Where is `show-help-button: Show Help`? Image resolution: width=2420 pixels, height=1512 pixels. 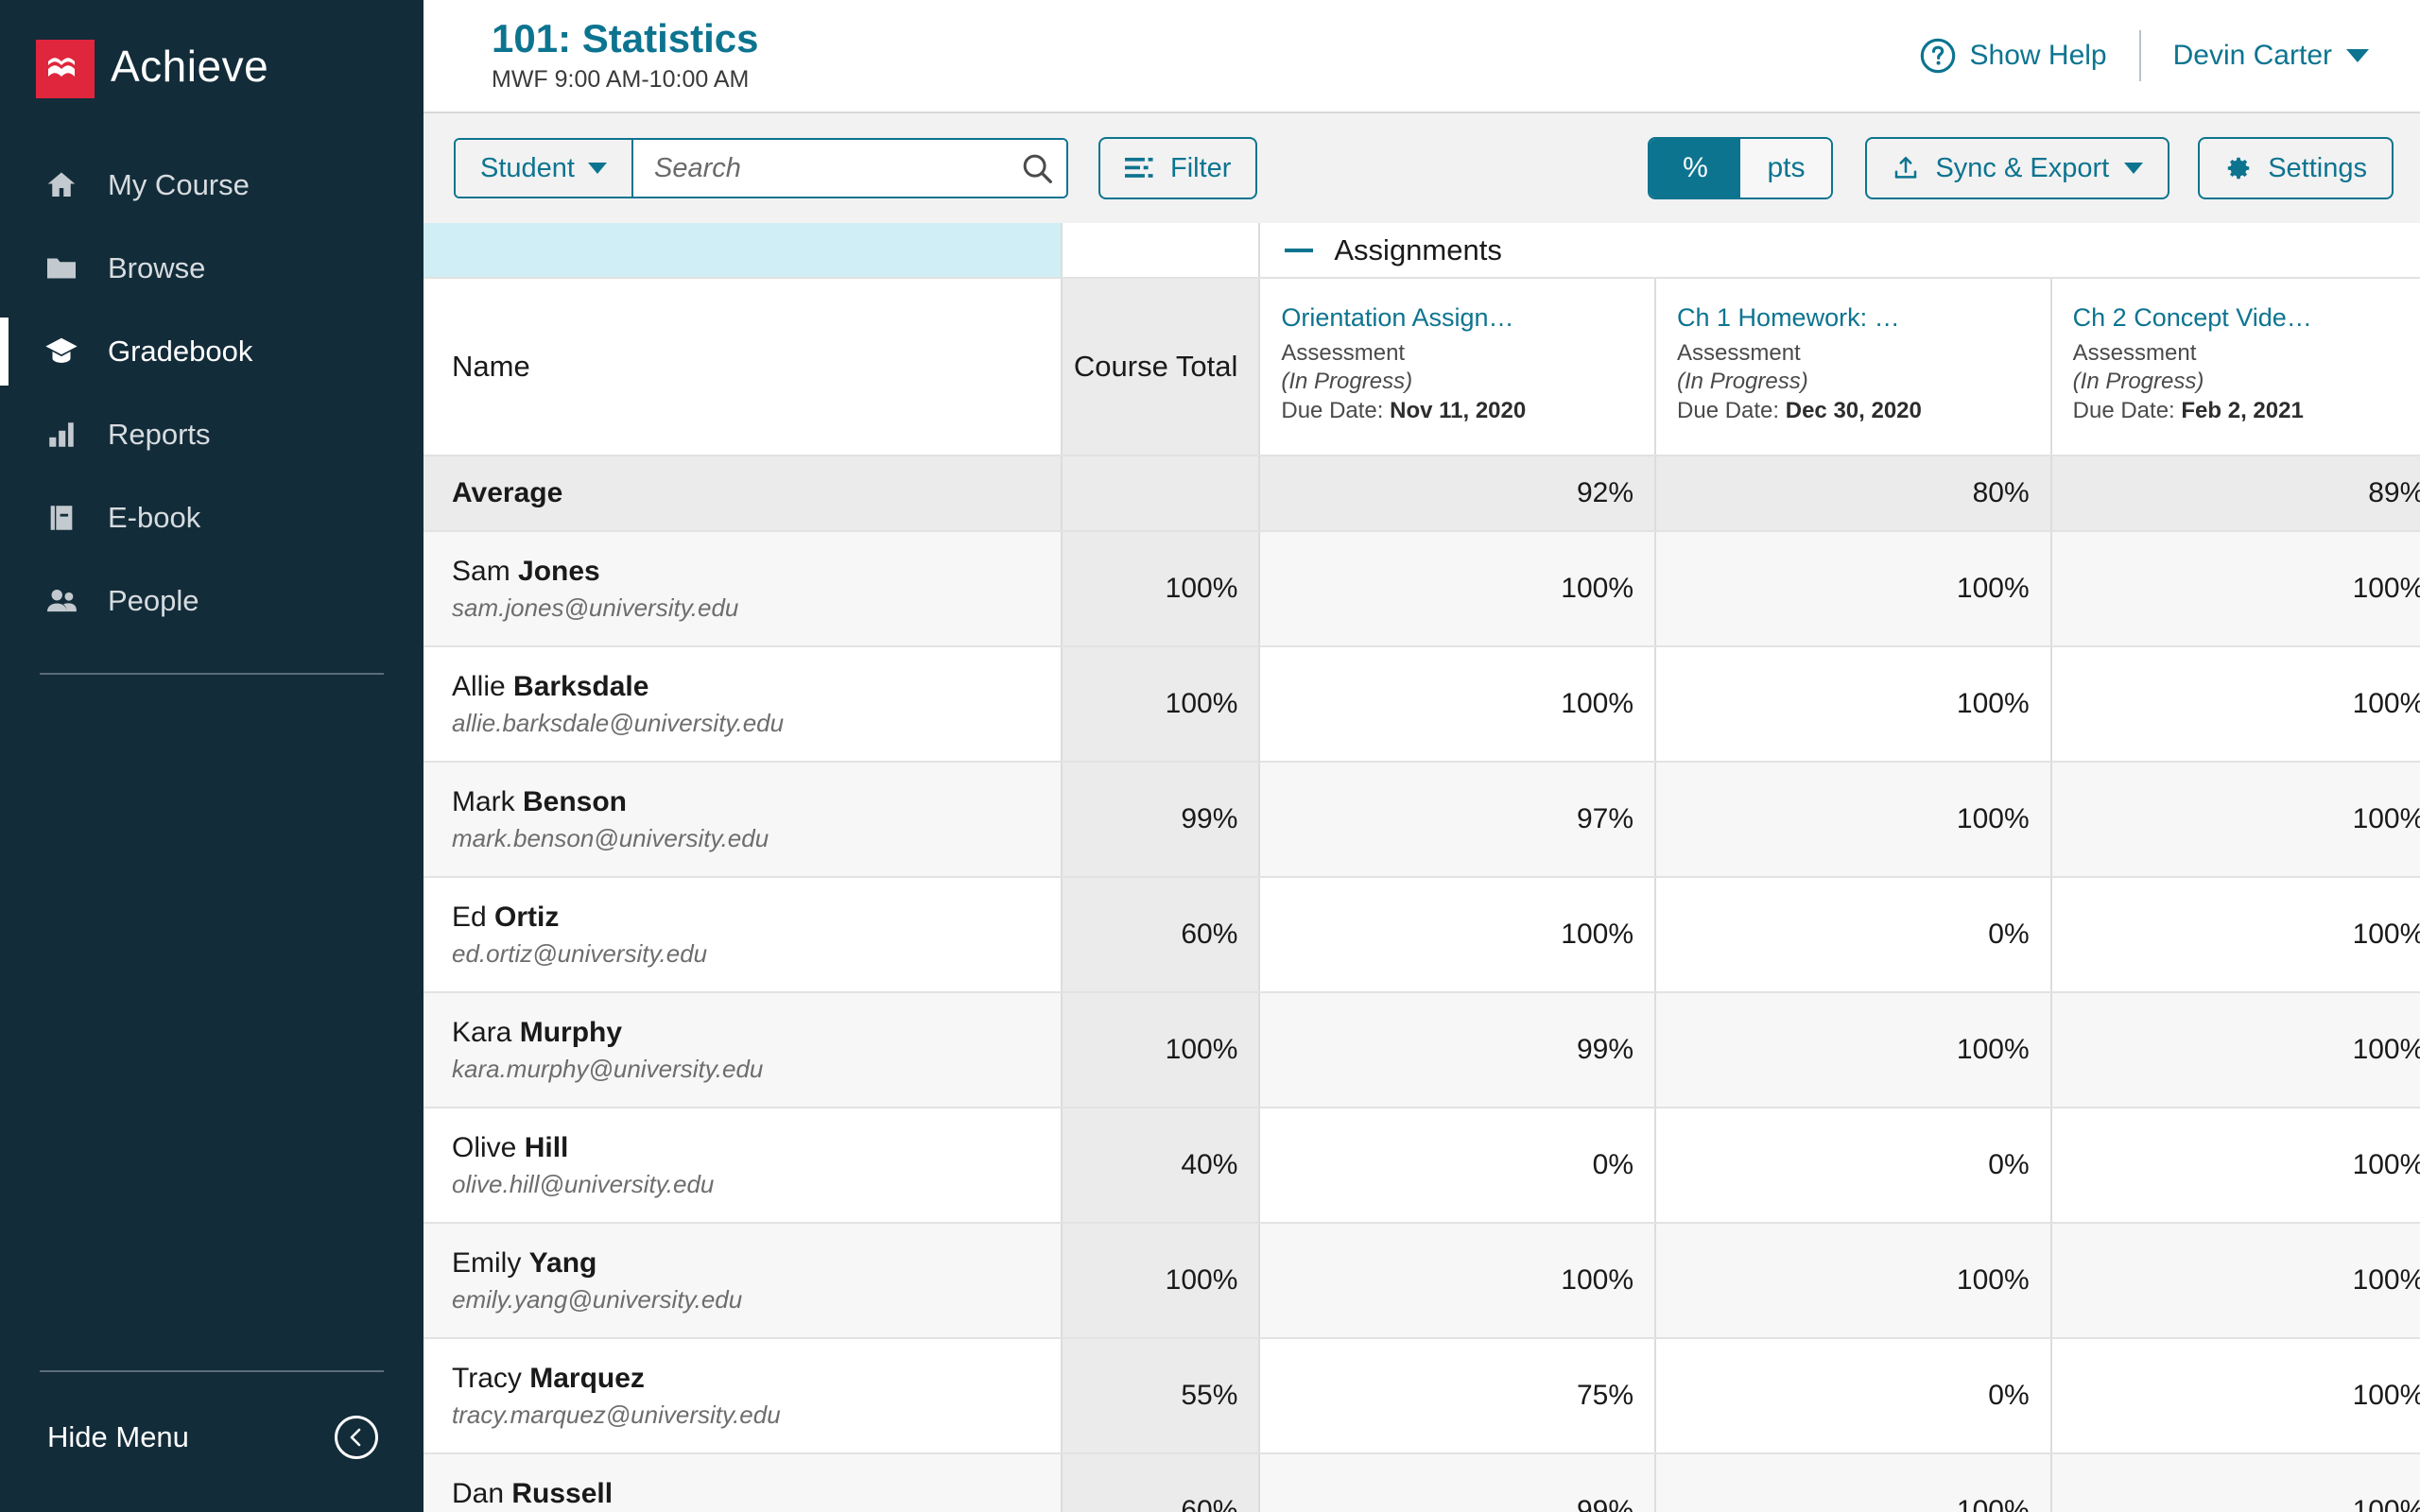
show-help-button: Show Help is located at coordinates (2013, 56).